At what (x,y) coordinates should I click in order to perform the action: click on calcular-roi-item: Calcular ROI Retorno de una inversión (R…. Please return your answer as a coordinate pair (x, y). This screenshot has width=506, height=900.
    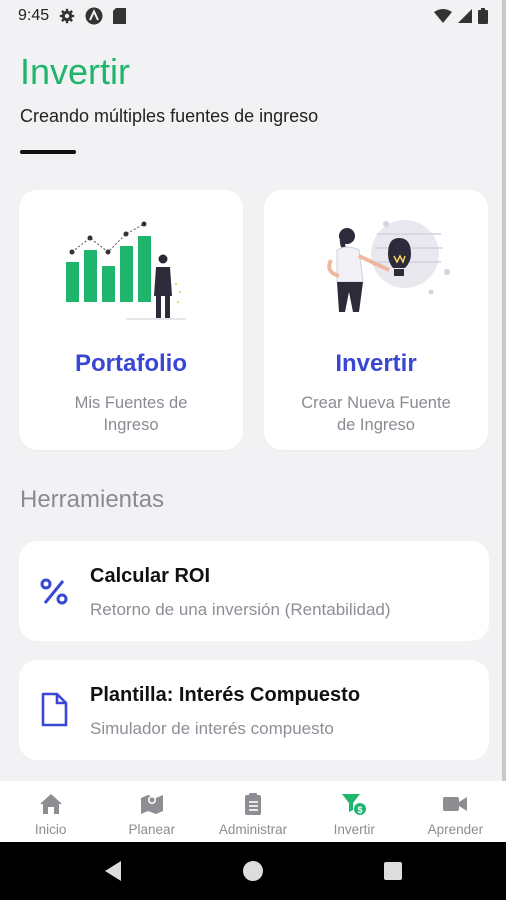
    Looking at the image, I should click on (254, 591).